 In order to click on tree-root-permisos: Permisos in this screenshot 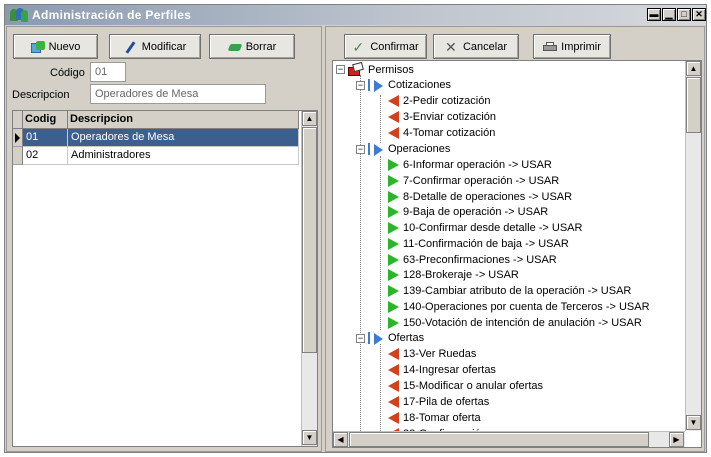, I will do `click(381, 69)`.